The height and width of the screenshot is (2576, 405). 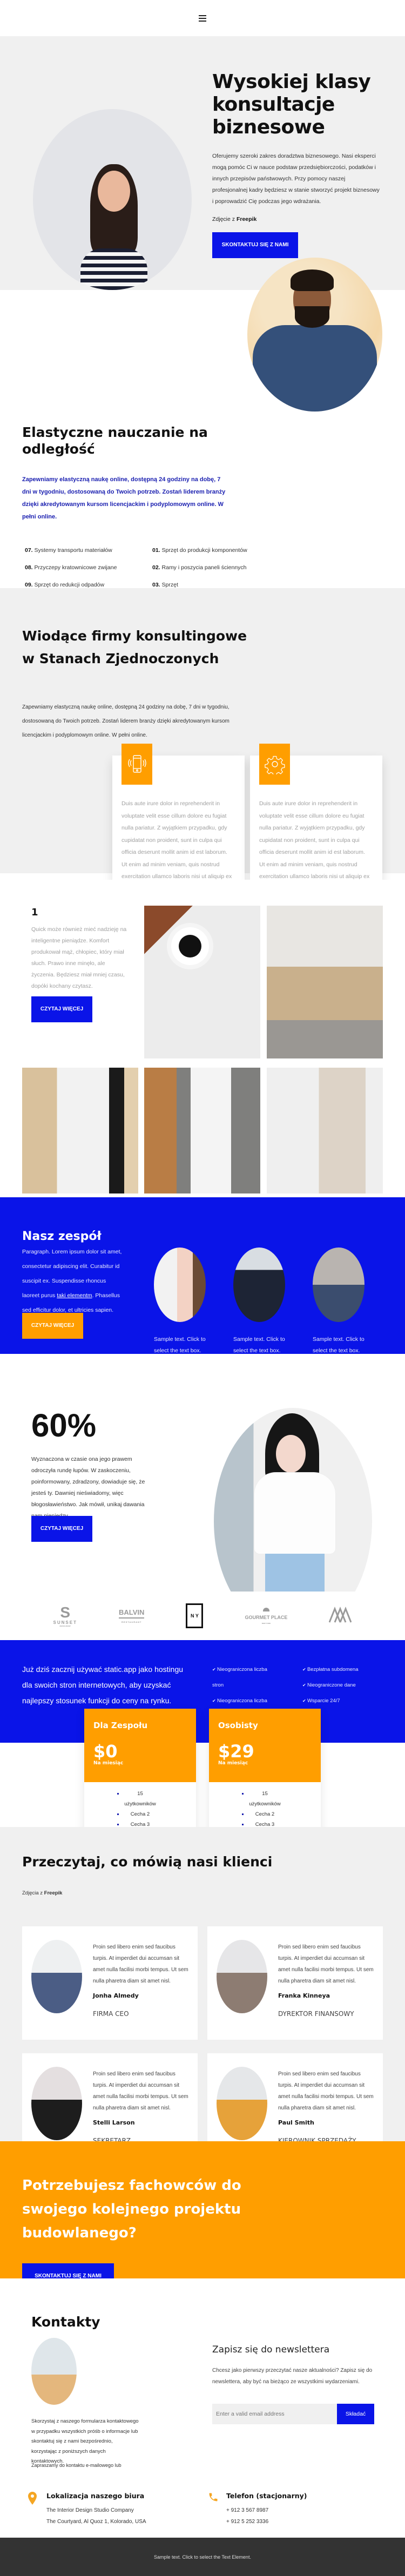 I want to click on newsletter-title: Zapisz się do newslettera, so click(x=271, y=2349).